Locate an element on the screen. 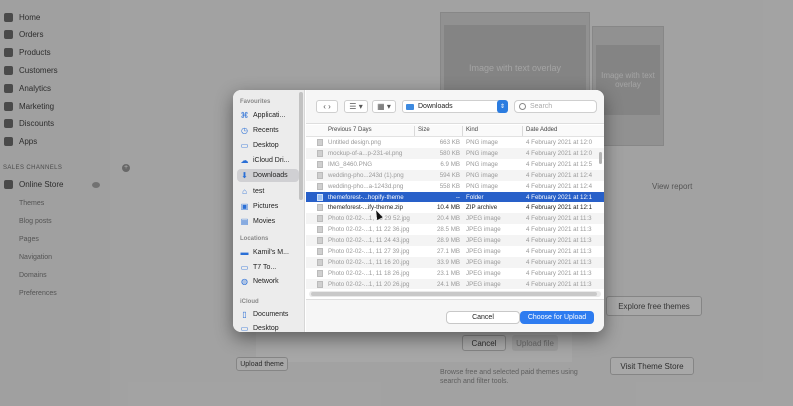  location-popup: Downloads is located at coordinates (452, 106).